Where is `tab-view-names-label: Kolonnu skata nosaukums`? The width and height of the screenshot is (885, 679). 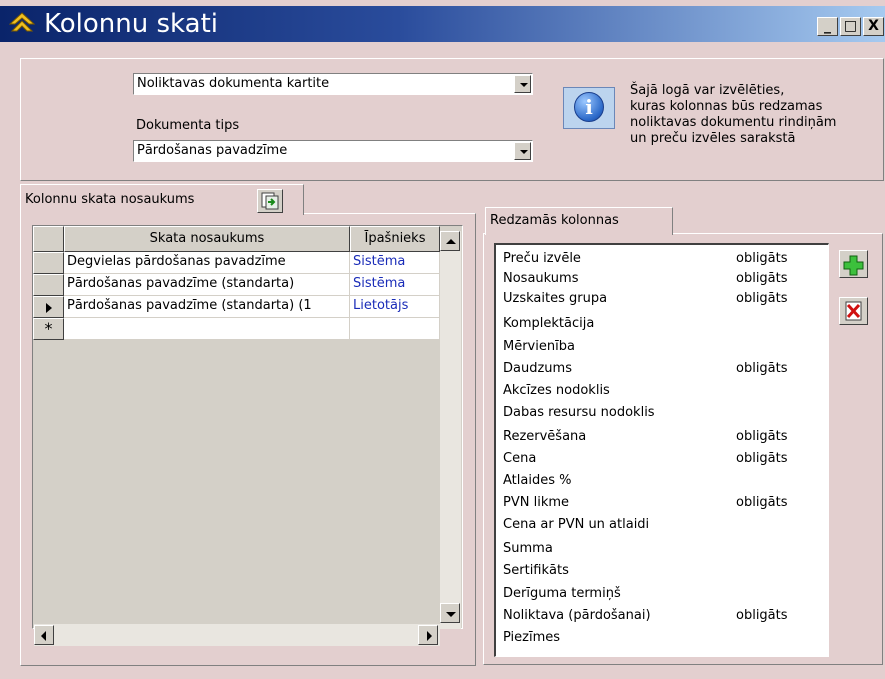 tab-view-names-label: Kolonnu skata nosaukums is located at coordinates (110, 199).